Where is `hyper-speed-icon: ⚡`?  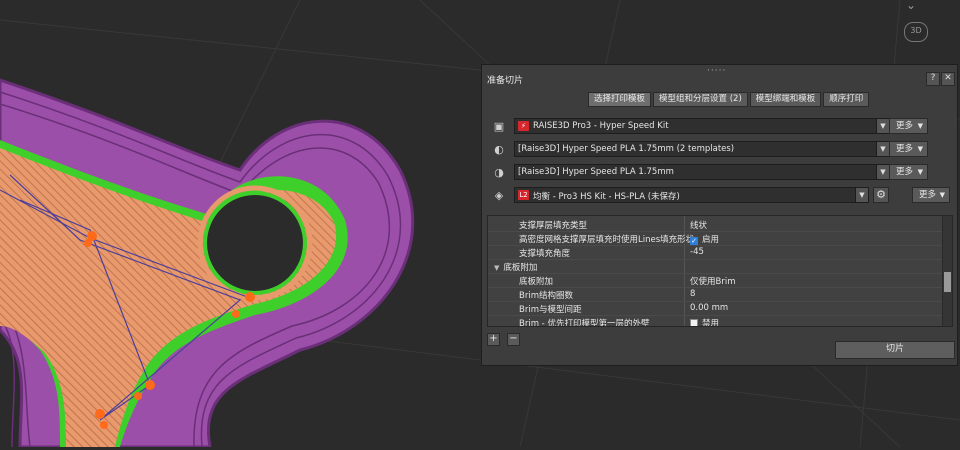
hyper-speed-icon: ⚡ is located at coordinates (523, 126).